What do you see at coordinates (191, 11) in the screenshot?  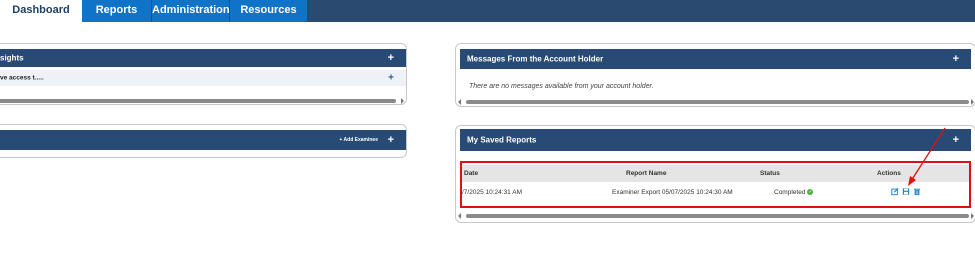 I see `tab-administration: Administration` at bounding box center [191, 11].